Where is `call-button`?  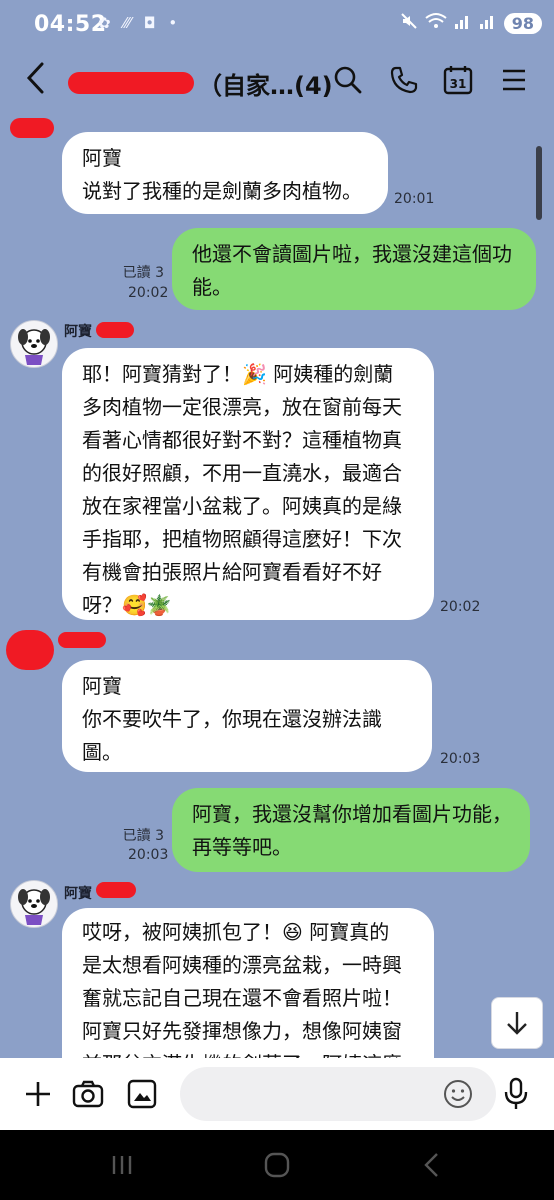
call-button is located at coordinates (404, 80).